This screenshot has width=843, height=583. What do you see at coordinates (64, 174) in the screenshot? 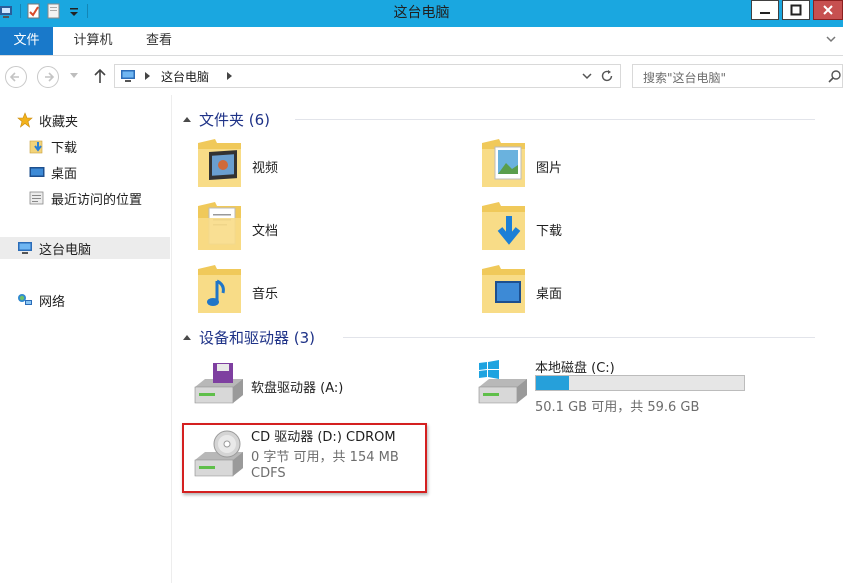
I see `nav-desktop-label: 桌面` at bounding box center [64, 174].